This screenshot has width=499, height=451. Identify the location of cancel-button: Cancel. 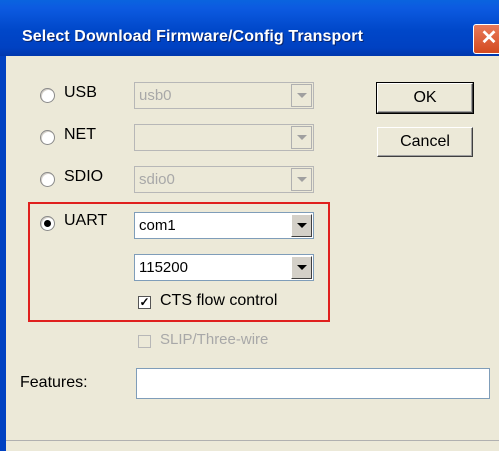
(425, 142).